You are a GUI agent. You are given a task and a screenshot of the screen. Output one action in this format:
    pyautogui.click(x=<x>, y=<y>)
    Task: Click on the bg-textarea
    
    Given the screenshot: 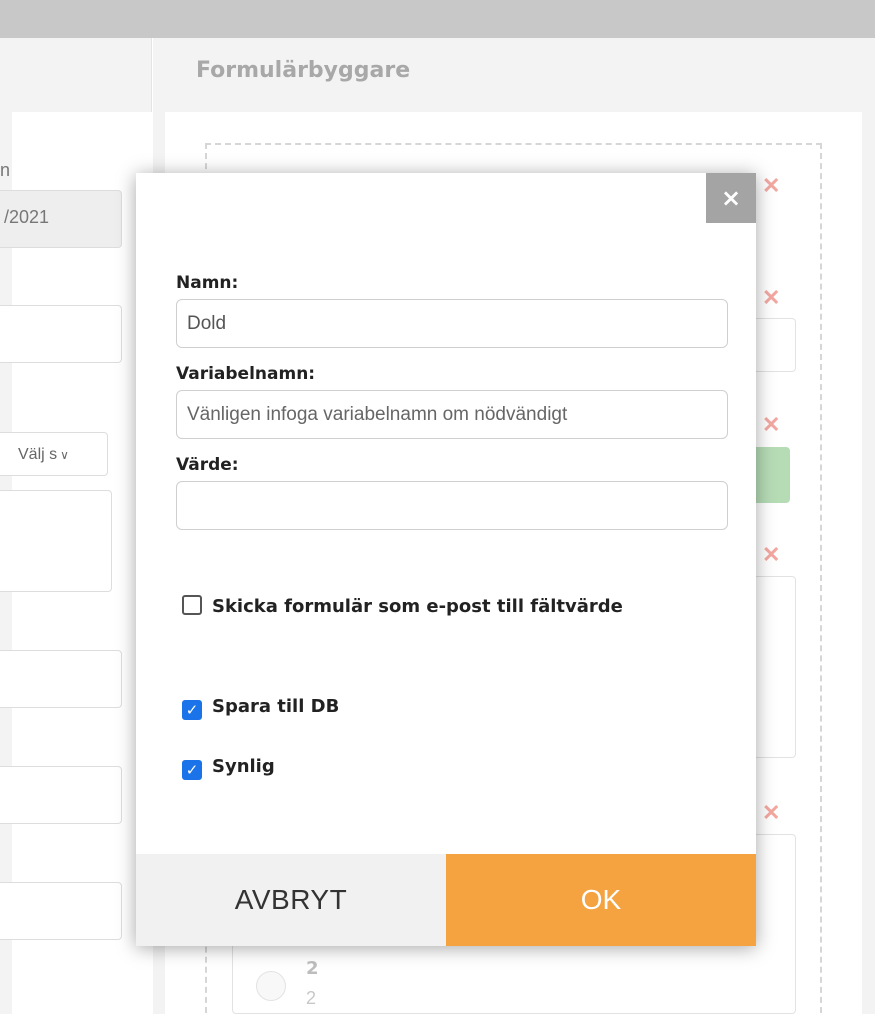 What is the action you would take?
    pyautogui.click(x=56, y=541)
    